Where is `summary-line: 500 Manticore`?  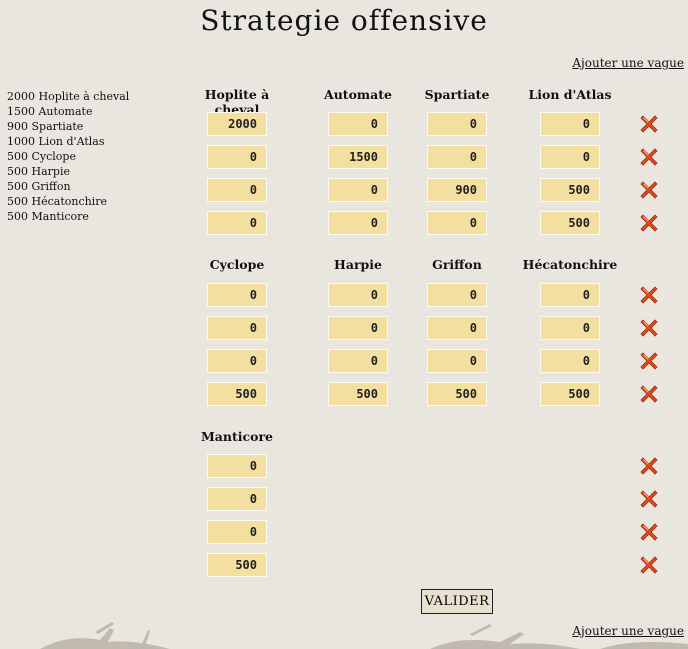
summary-line: 500 Manticore is located at coordinates (48, 216).